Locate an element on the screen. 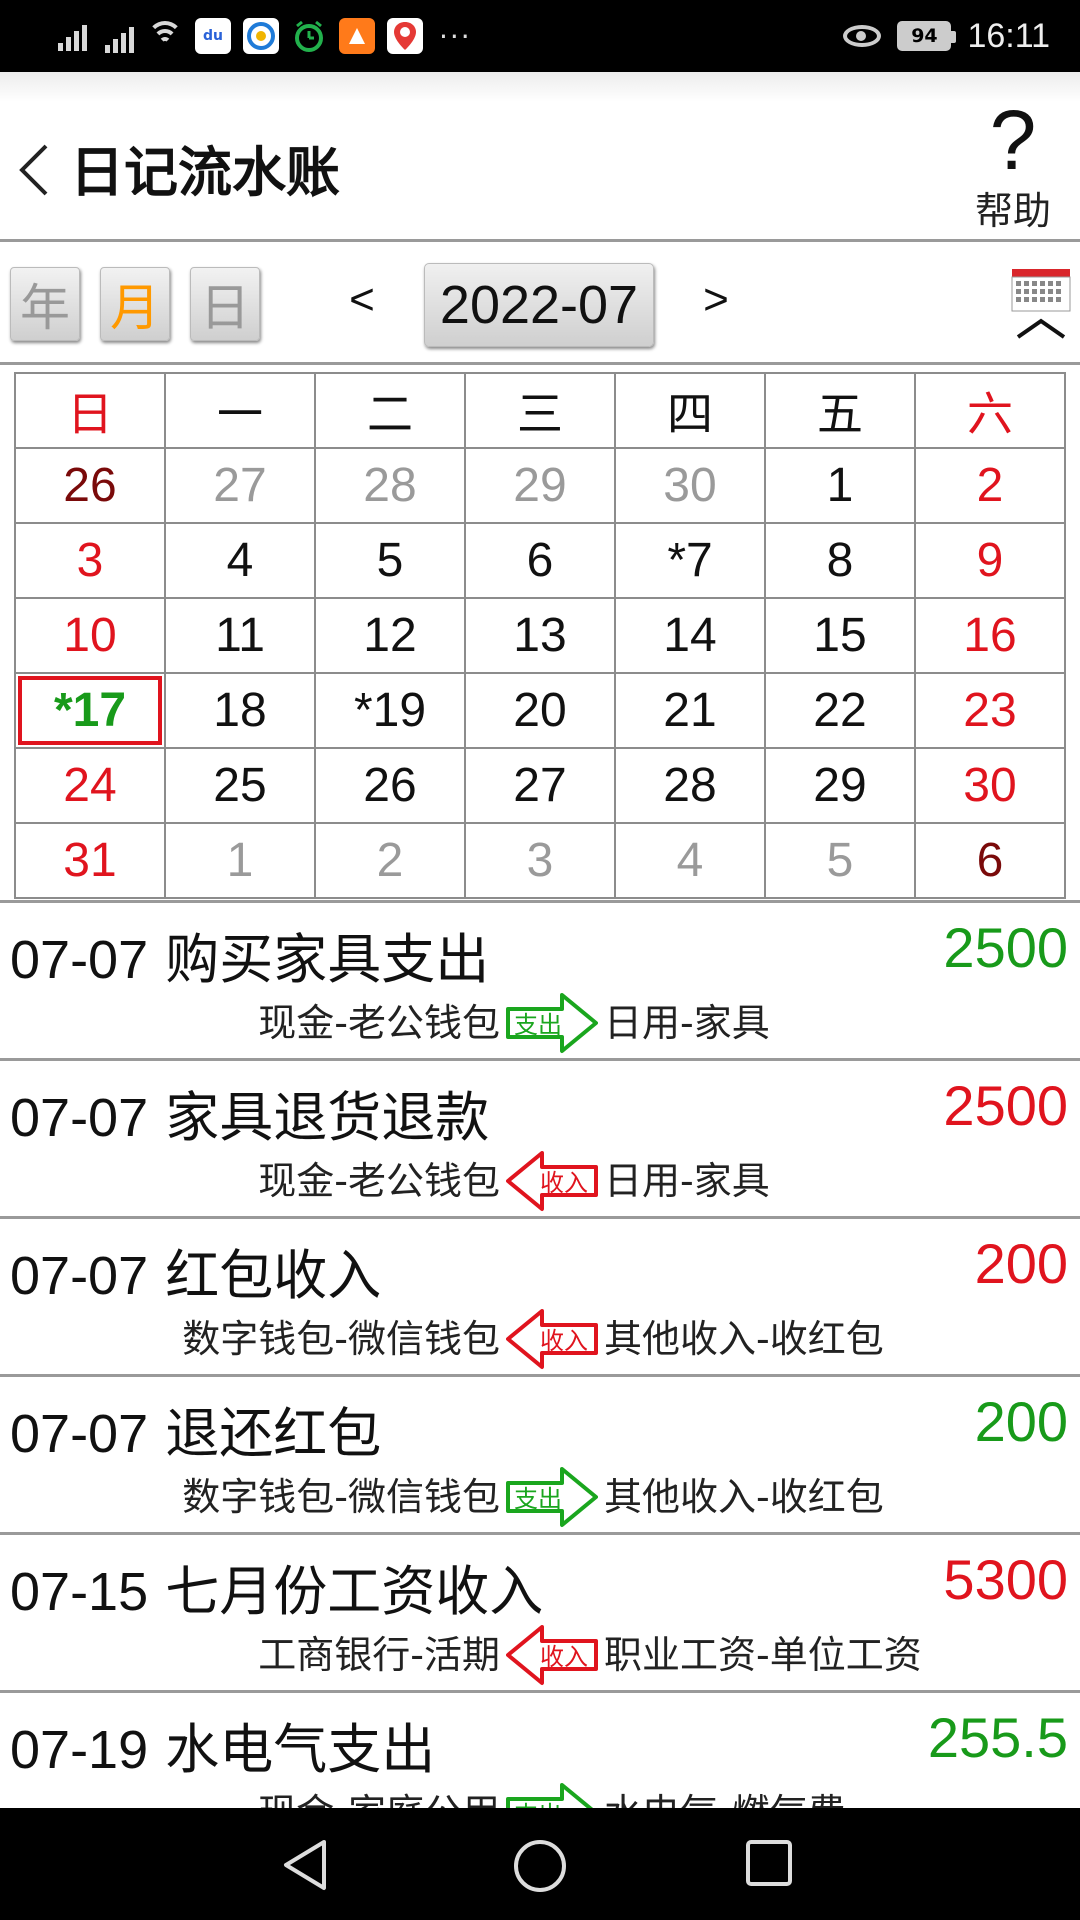 The height and width of the screenshot is (1920, 1080). entry-title: 07-07 购买家具支出 is located at coordinates (249, 954).